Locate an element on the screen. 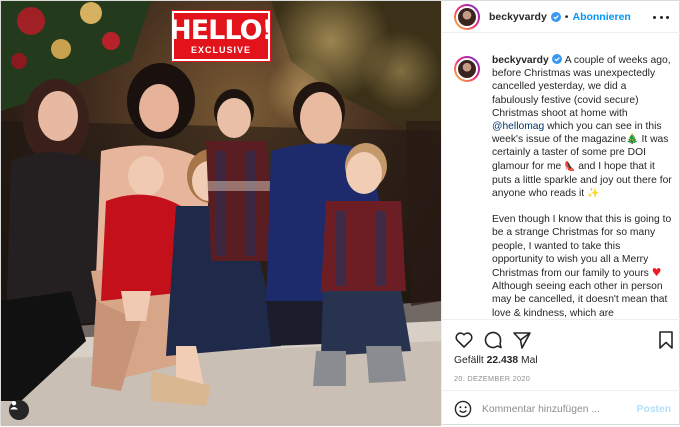 The width and height of the screenshot is (680, 427). comment-bubble-icon is located at coordinates (493, 340).